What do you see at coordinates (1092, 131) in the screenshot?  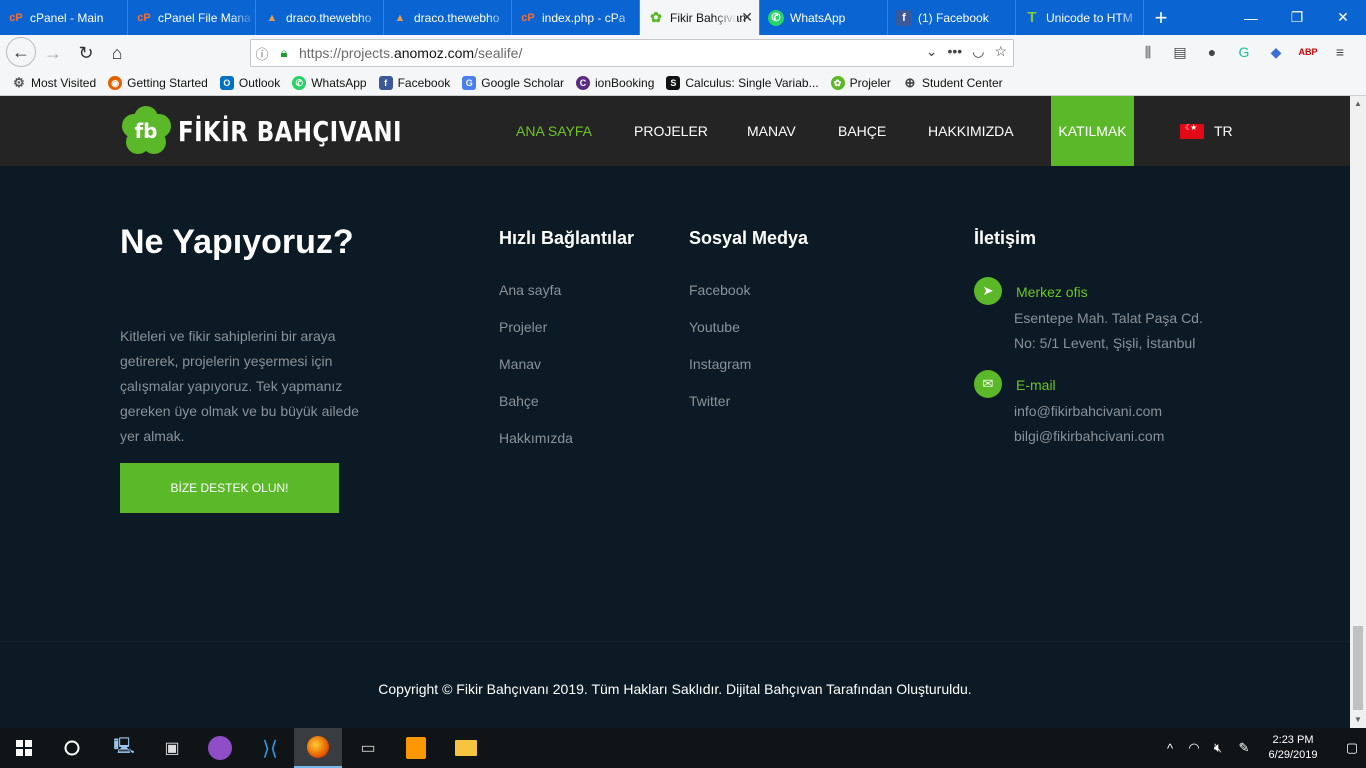 I see `join-button: KATILMAK` at bounding box center [1092, 131].